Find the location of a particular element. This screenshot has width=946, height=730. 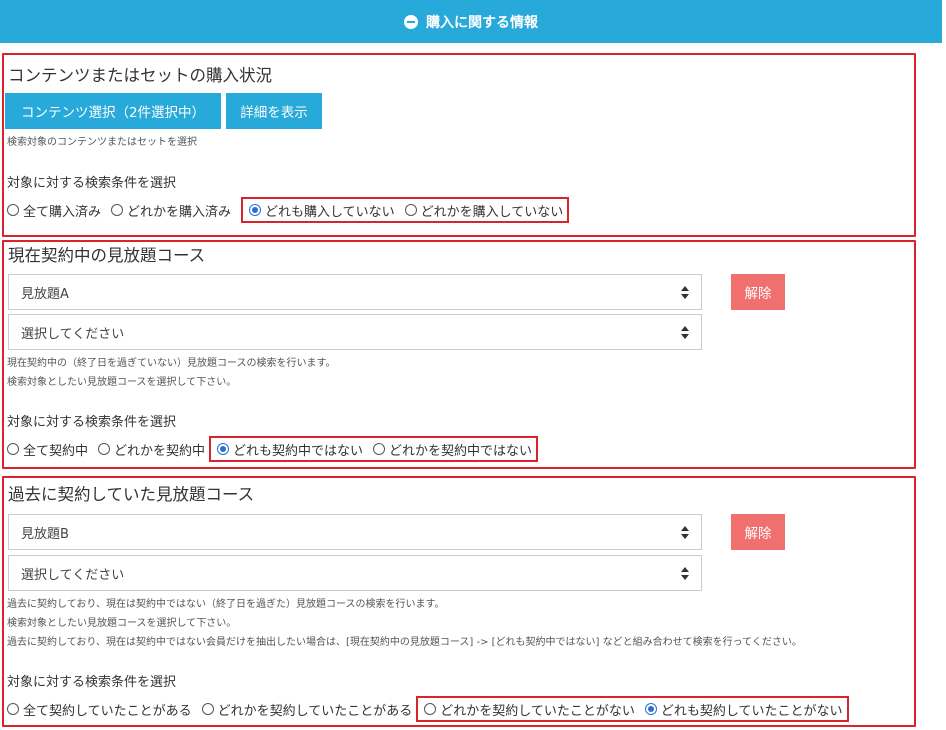

radio-none-ever-subscribed: どれも契約していたことがない is located at coordinates (743, 709).